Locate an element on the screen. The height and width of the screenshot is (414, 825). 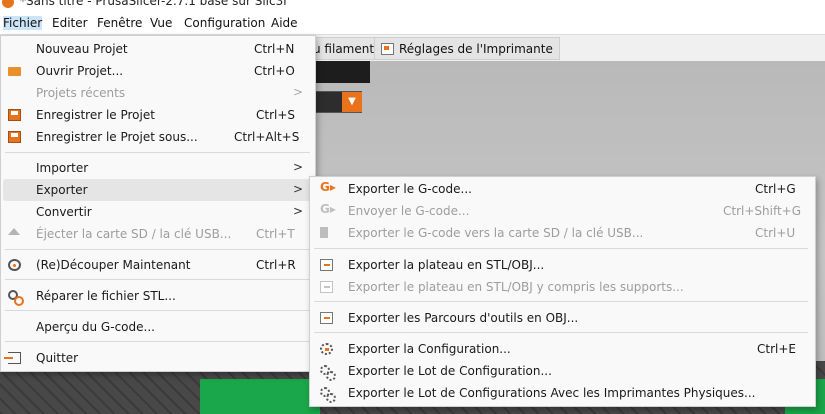
save-icon is located at coordinates (14, 115).